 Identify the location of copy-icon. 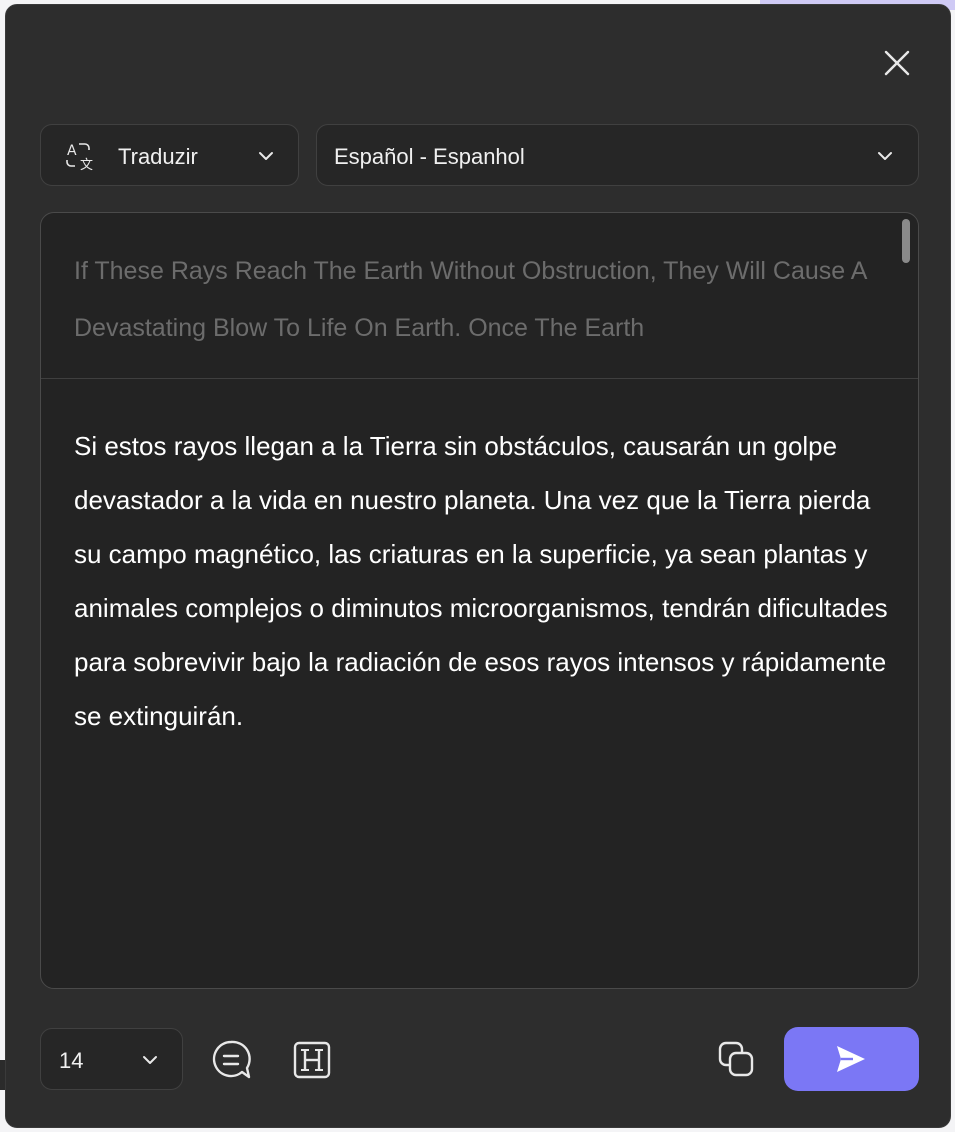
(737, 1060).